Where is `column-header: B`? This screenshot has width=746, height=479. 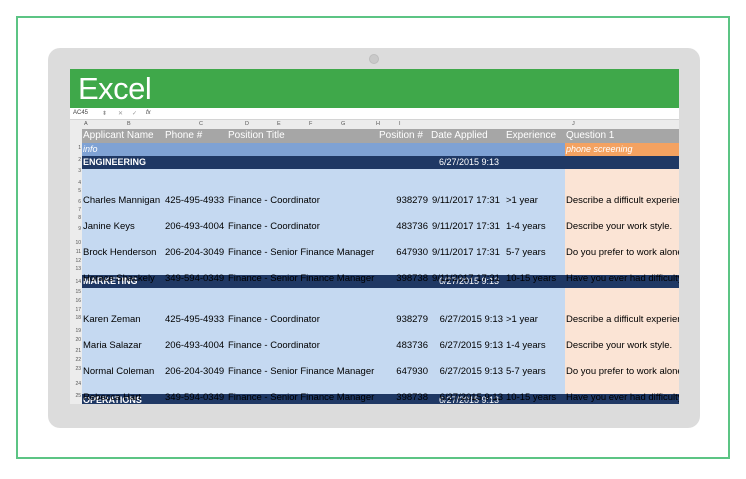
column-header: B is located at coordinates (129, 124).